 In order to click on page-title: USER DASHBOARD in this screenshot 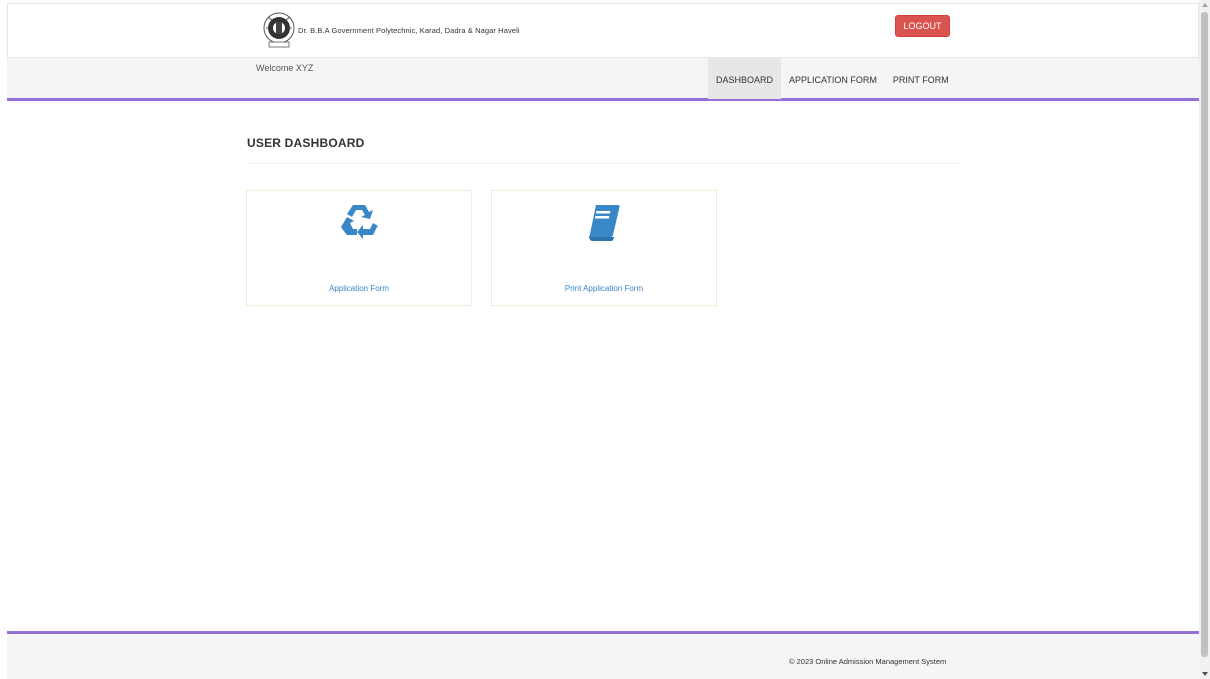, I will do `click(306, 143)`.